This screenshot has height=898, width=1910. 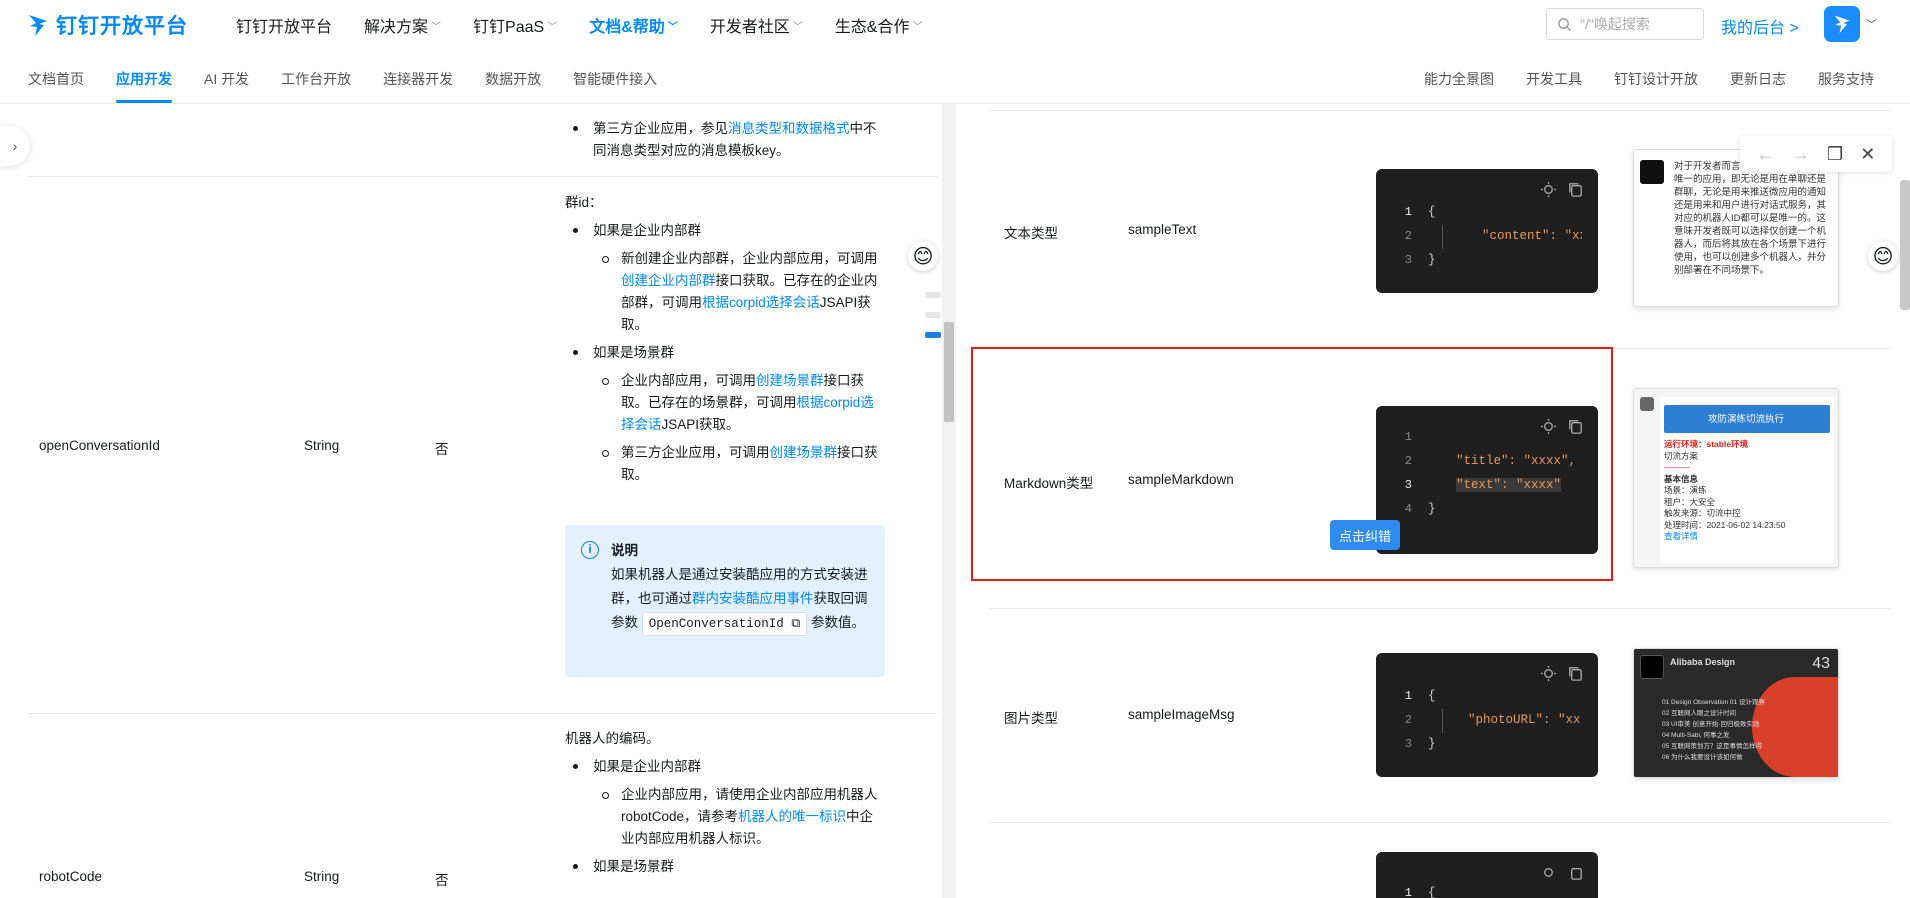 What do you see at coordinates (1766, 154) in the screenshot?
I see `arrow-left-icon: ←` at bounding box center [1766, 154].